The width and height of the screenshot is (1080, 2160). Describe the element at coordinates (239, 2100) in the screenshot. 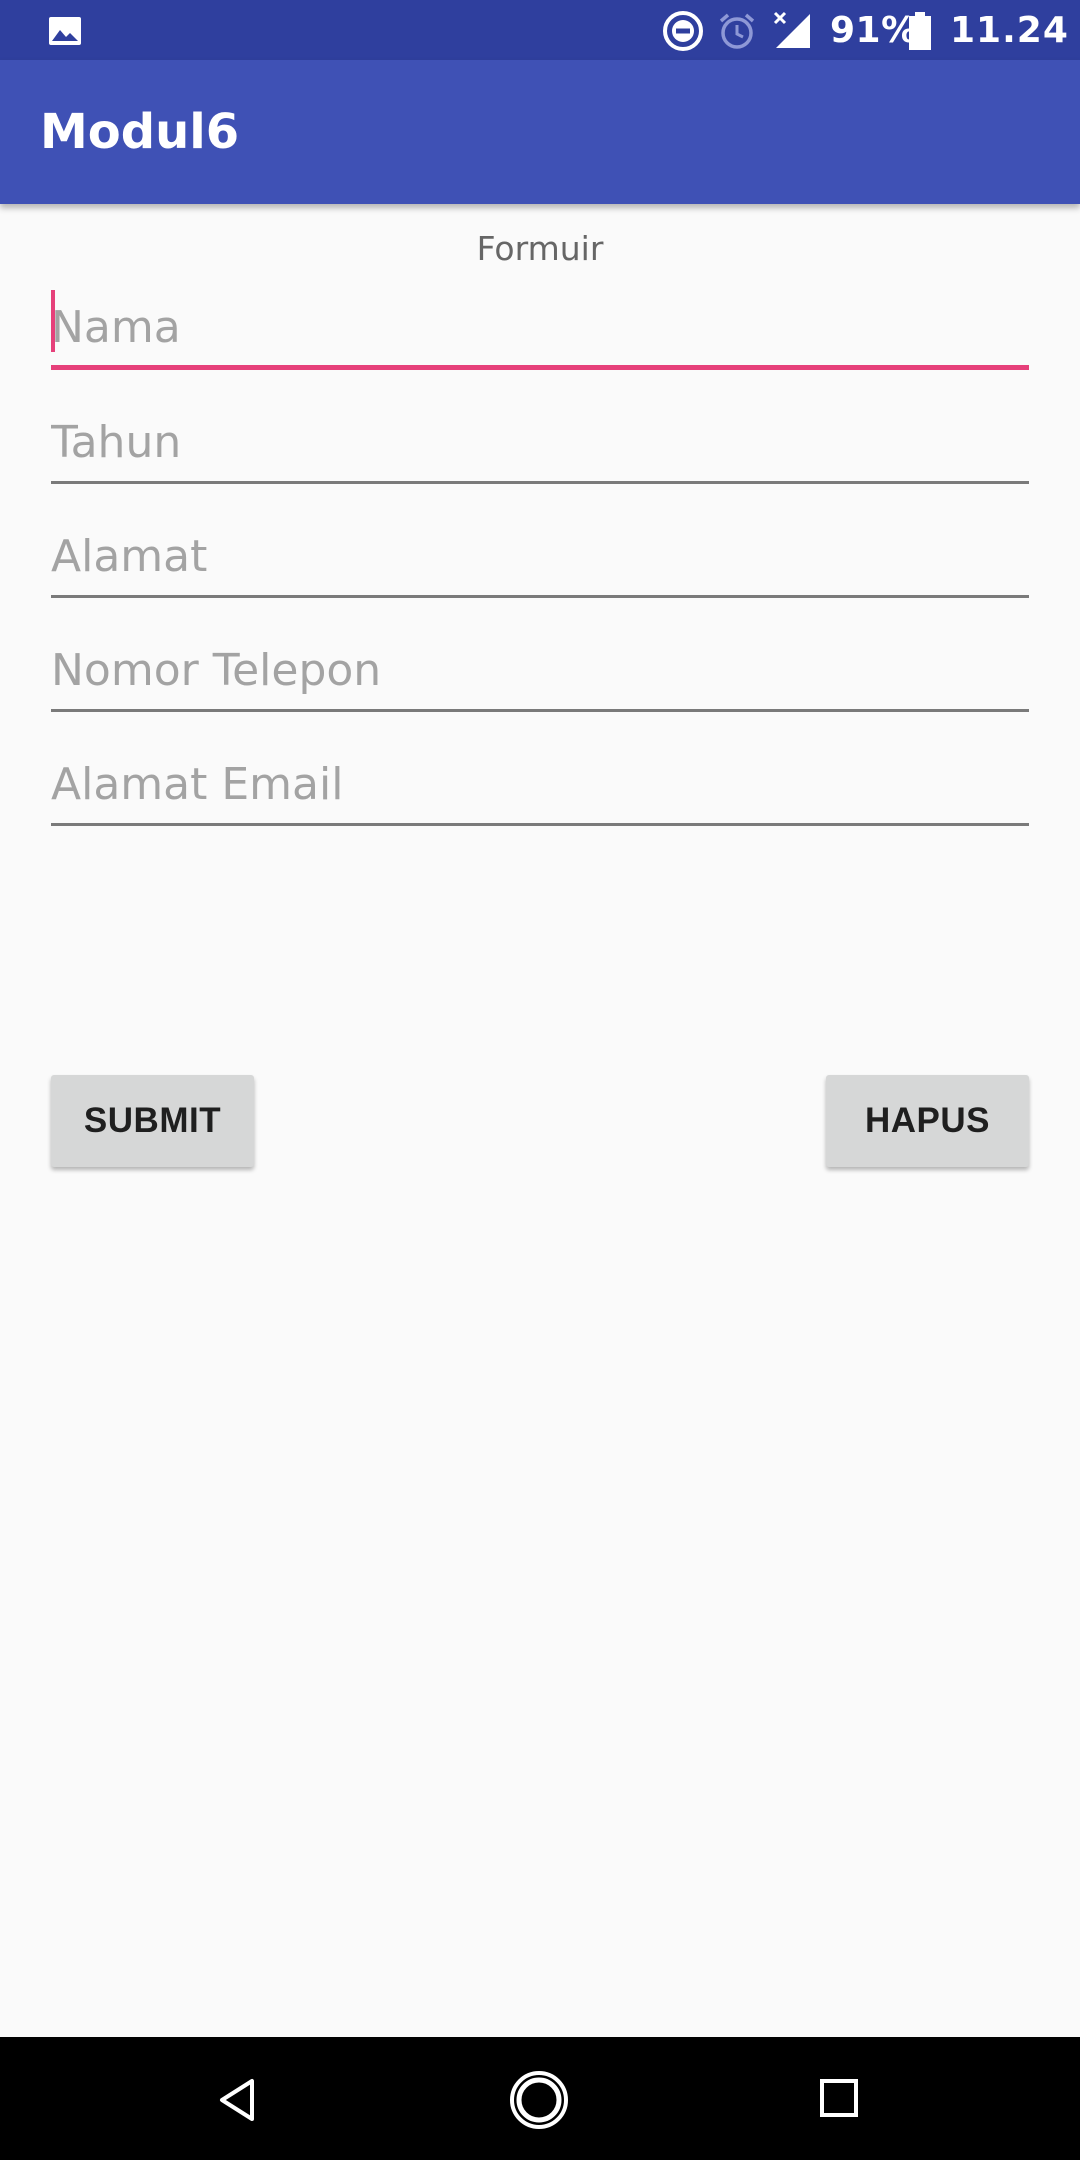

I see `back-icon` at that location.